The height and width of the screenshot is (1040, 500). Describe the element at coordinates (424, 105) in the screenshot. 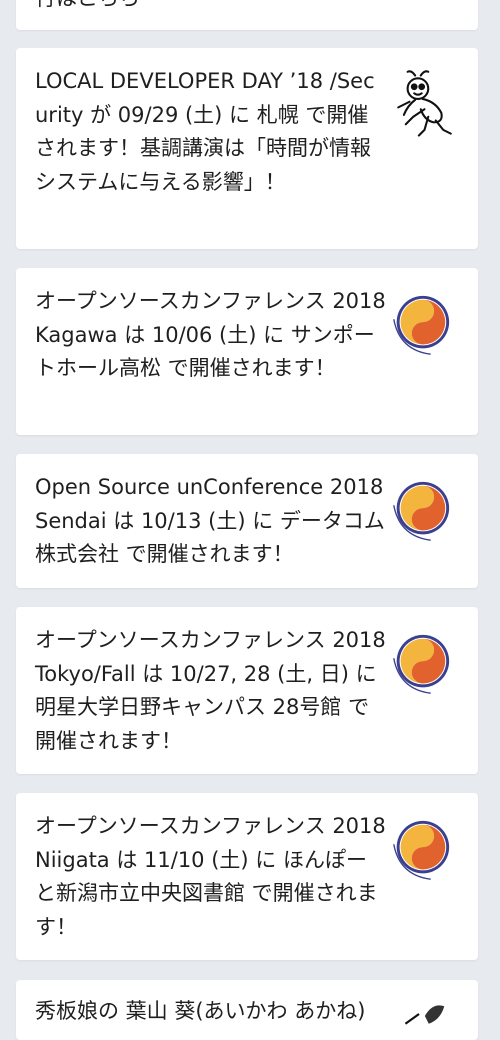

I see `ant-mascot-icon` at that location.